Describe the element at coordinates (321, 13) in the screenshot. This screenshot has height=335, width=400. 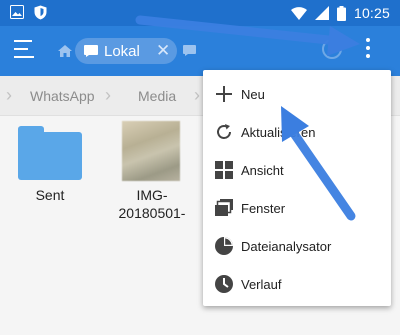
I see `signal-icon` at that location.